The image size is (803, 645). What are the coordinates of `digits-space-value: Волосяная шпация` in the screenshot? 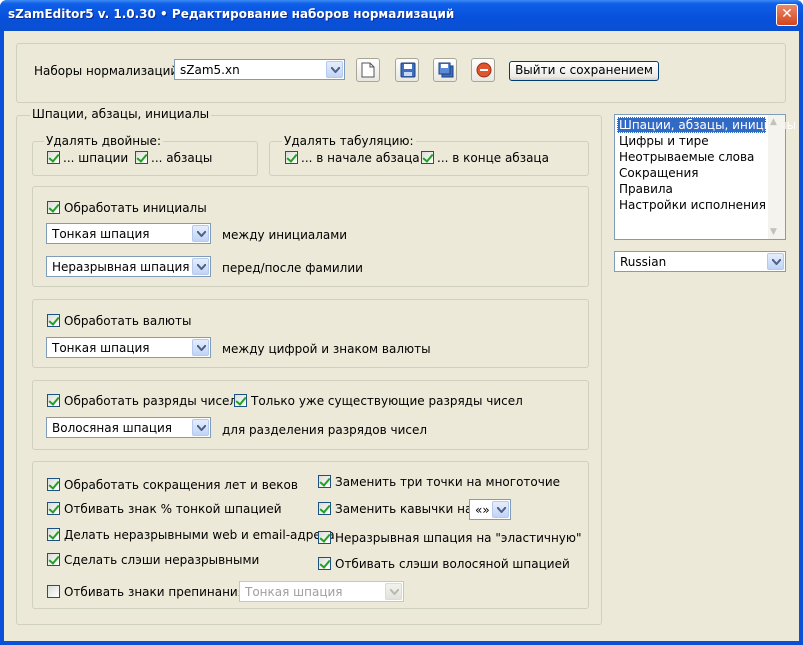 It's located at (112, 428).